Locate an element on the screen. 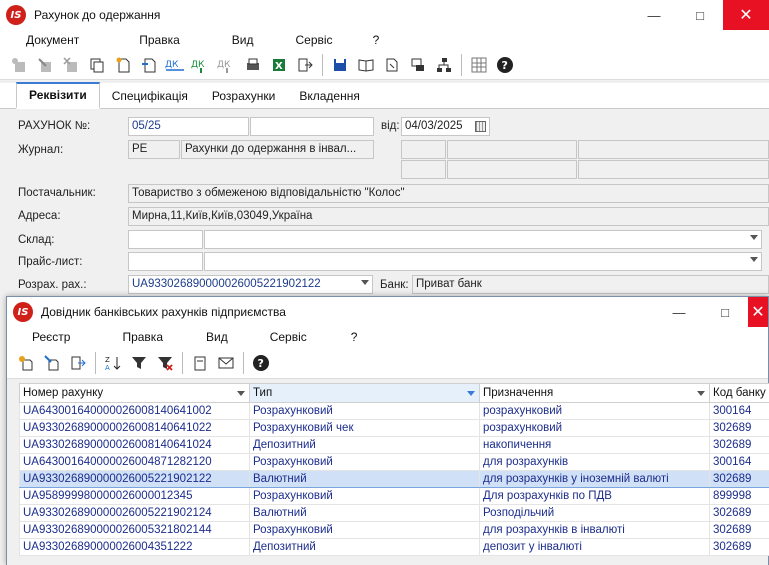 The height and width of the screenshot is (565, 769). cell-account-number: UA933026890000026004351222 is located at coordinates (134, 547).